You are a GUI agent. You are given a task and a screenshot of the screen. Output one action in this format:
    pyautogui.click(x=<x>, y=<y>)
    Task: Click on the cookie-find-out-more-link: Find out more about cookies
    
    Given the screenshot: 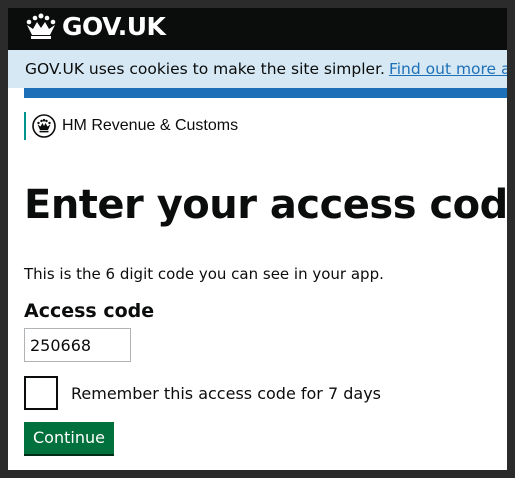 What is the action you would take?
    pyautogui.click(x=448, y=69)
    